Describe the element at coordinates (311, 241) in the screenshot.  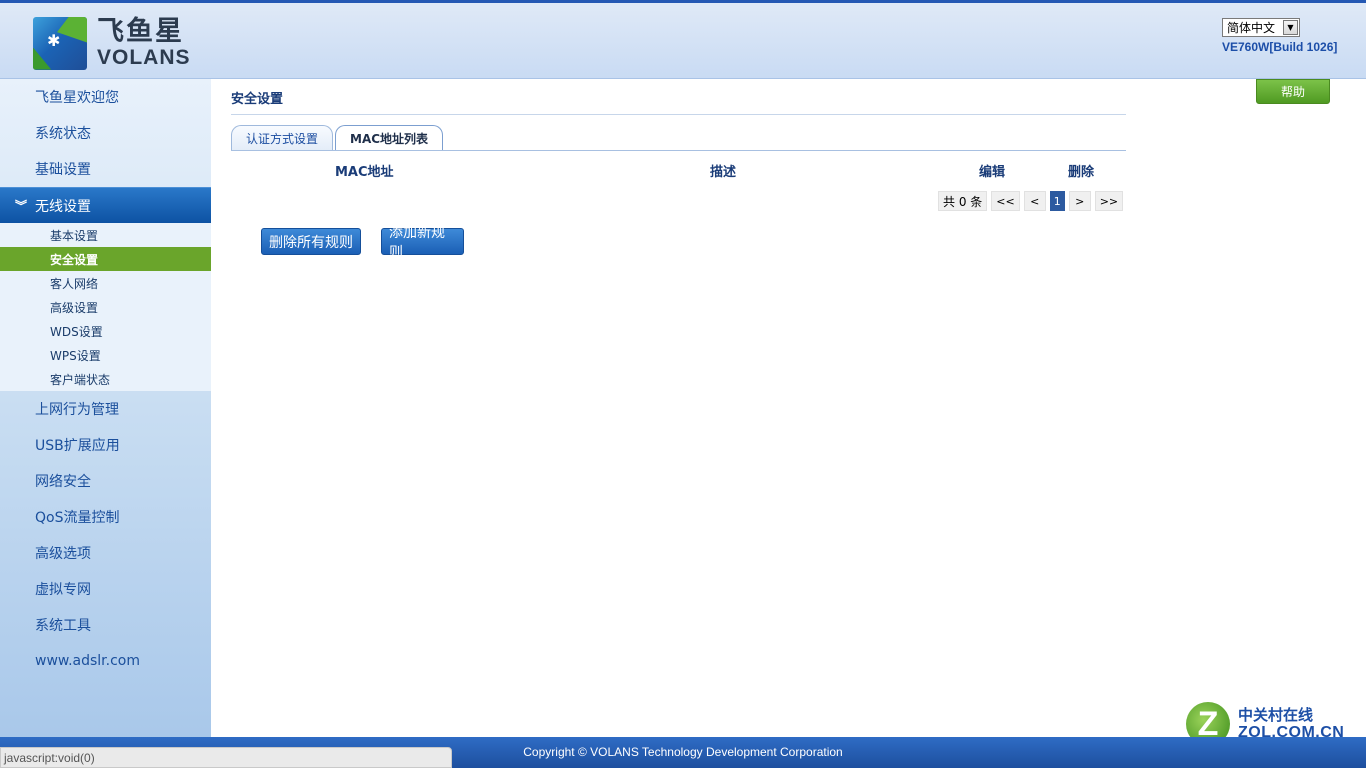
I see `delete-all-rules-button: 删除所有规则` at that location.